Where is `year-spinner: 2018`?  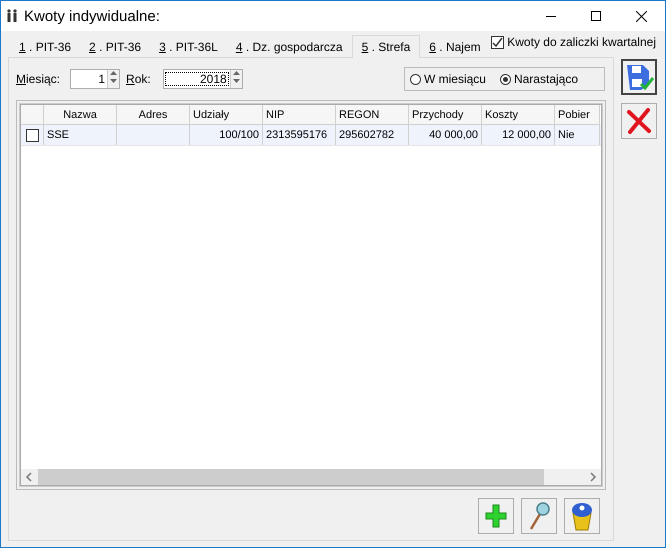
year-spinner: 2018 is located at coordinates (202, 79).